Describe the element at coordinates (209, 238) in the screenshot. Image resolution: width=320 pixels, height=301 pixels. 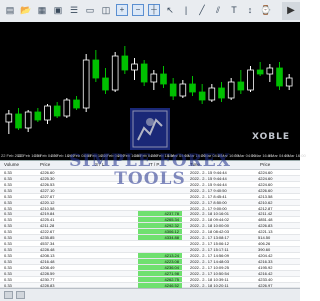
I see `cell-time: 2022.. 2.. 17 13:08:17` at that location.